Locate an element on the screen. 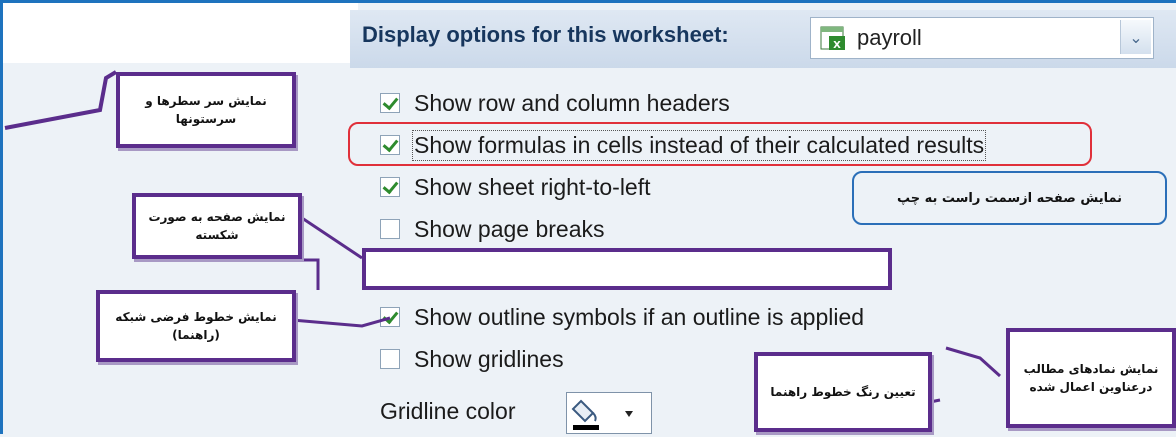  note-outline-symbols: نمایش نمادهای مطالب درعناوین اعمال شده is located at coordinates (1091, 378).